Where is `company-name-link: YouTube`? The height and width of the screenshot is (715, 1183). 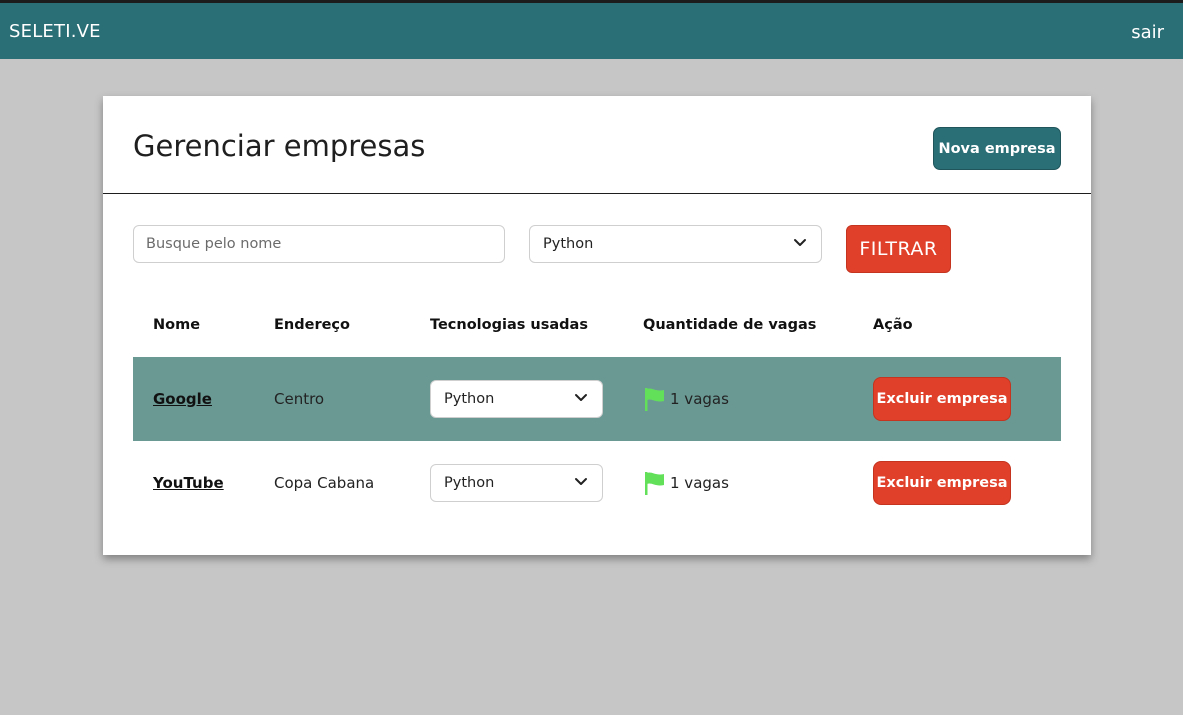
company-name-link: YouTube is located at coordinates (188, 483).